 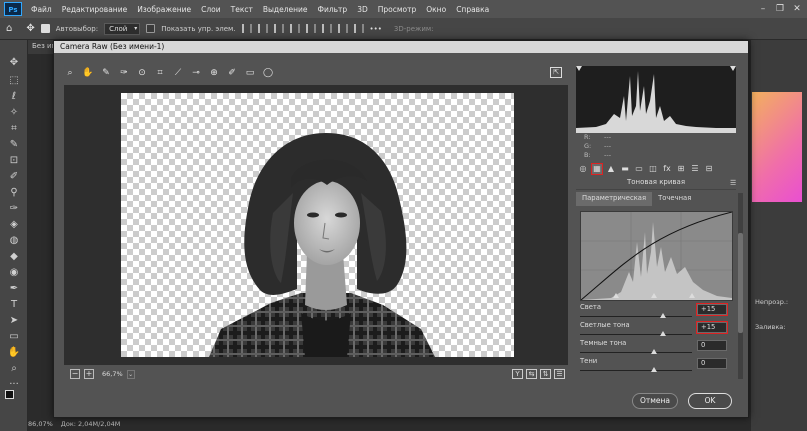 I want to click on crop-tool-icon: ⌗, so click(x=14, y=129).